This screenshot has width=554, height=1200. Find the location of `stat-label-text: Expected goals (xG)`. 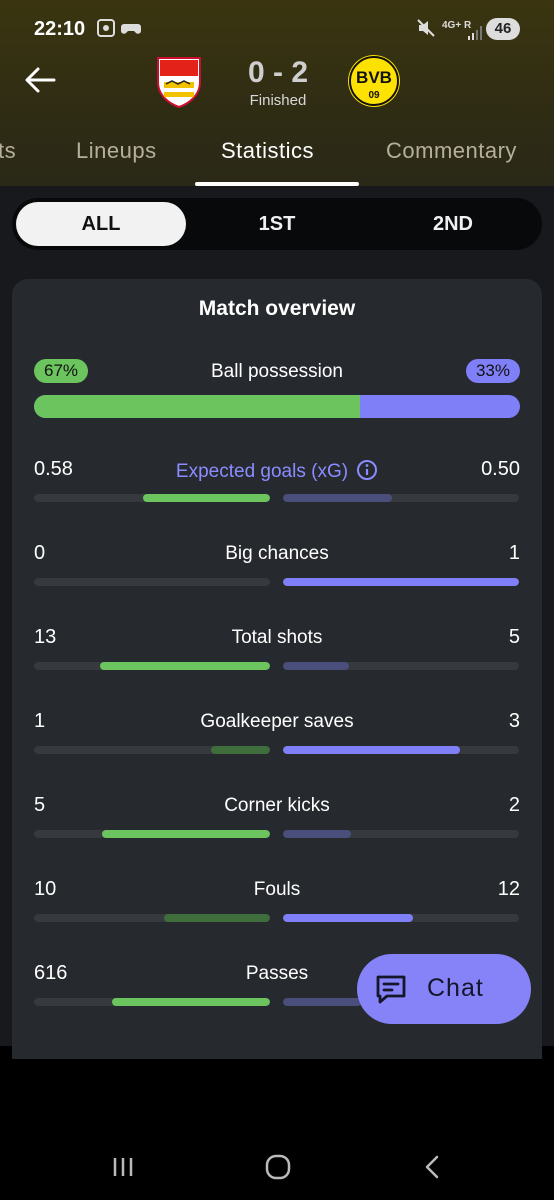

stat-label-text: Expected goals (xG) is located at coordinates (262, 471).